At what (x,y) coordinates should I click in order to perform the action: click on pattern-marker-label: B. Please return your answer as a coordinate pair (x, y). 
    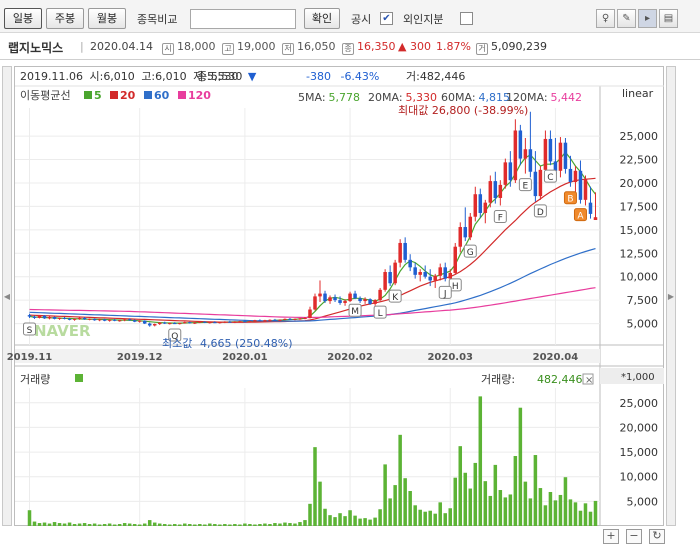
    Looking at the image, I should click on (570, 200).